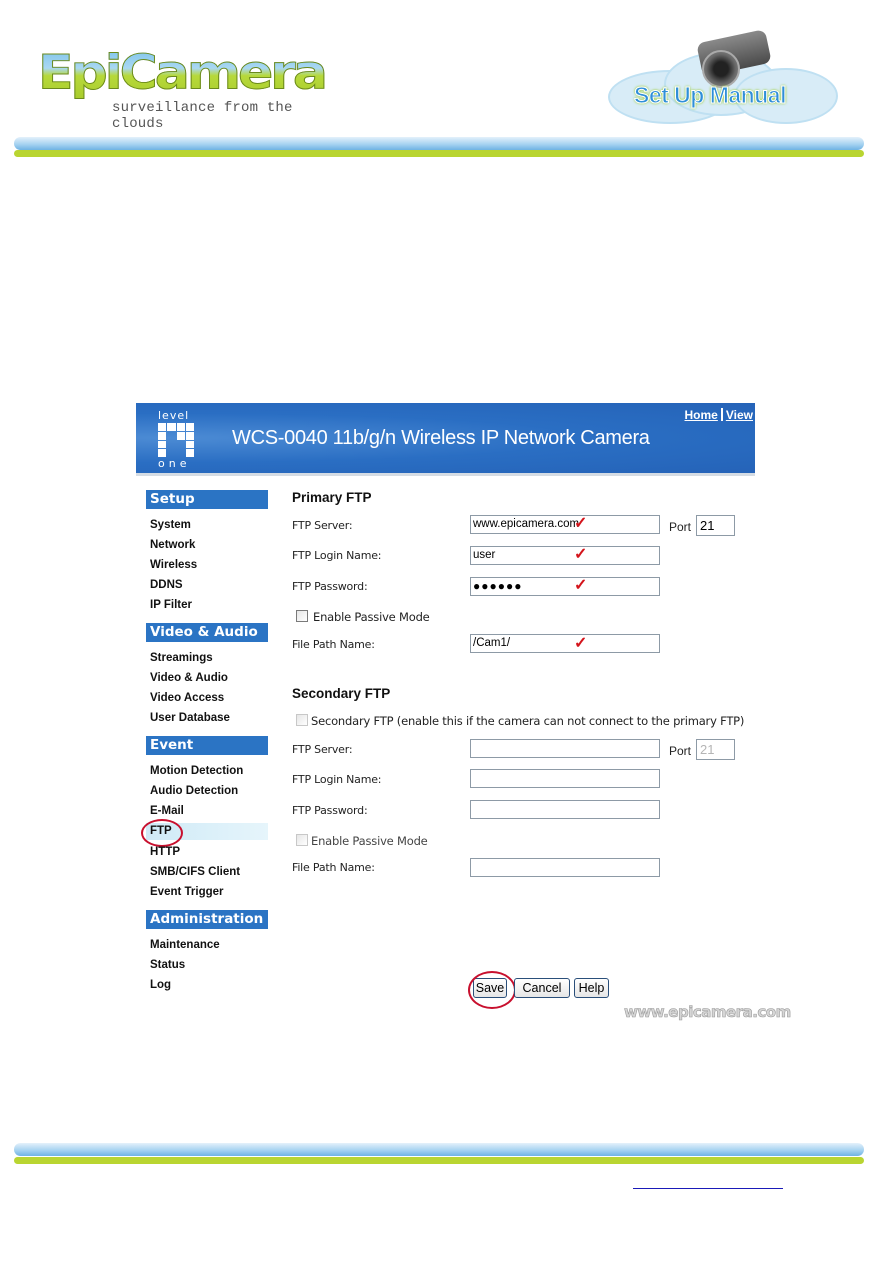 The image size is (893, 1263). I want to click on primary-ftp-title: Primary FTP, so click(332, 497).